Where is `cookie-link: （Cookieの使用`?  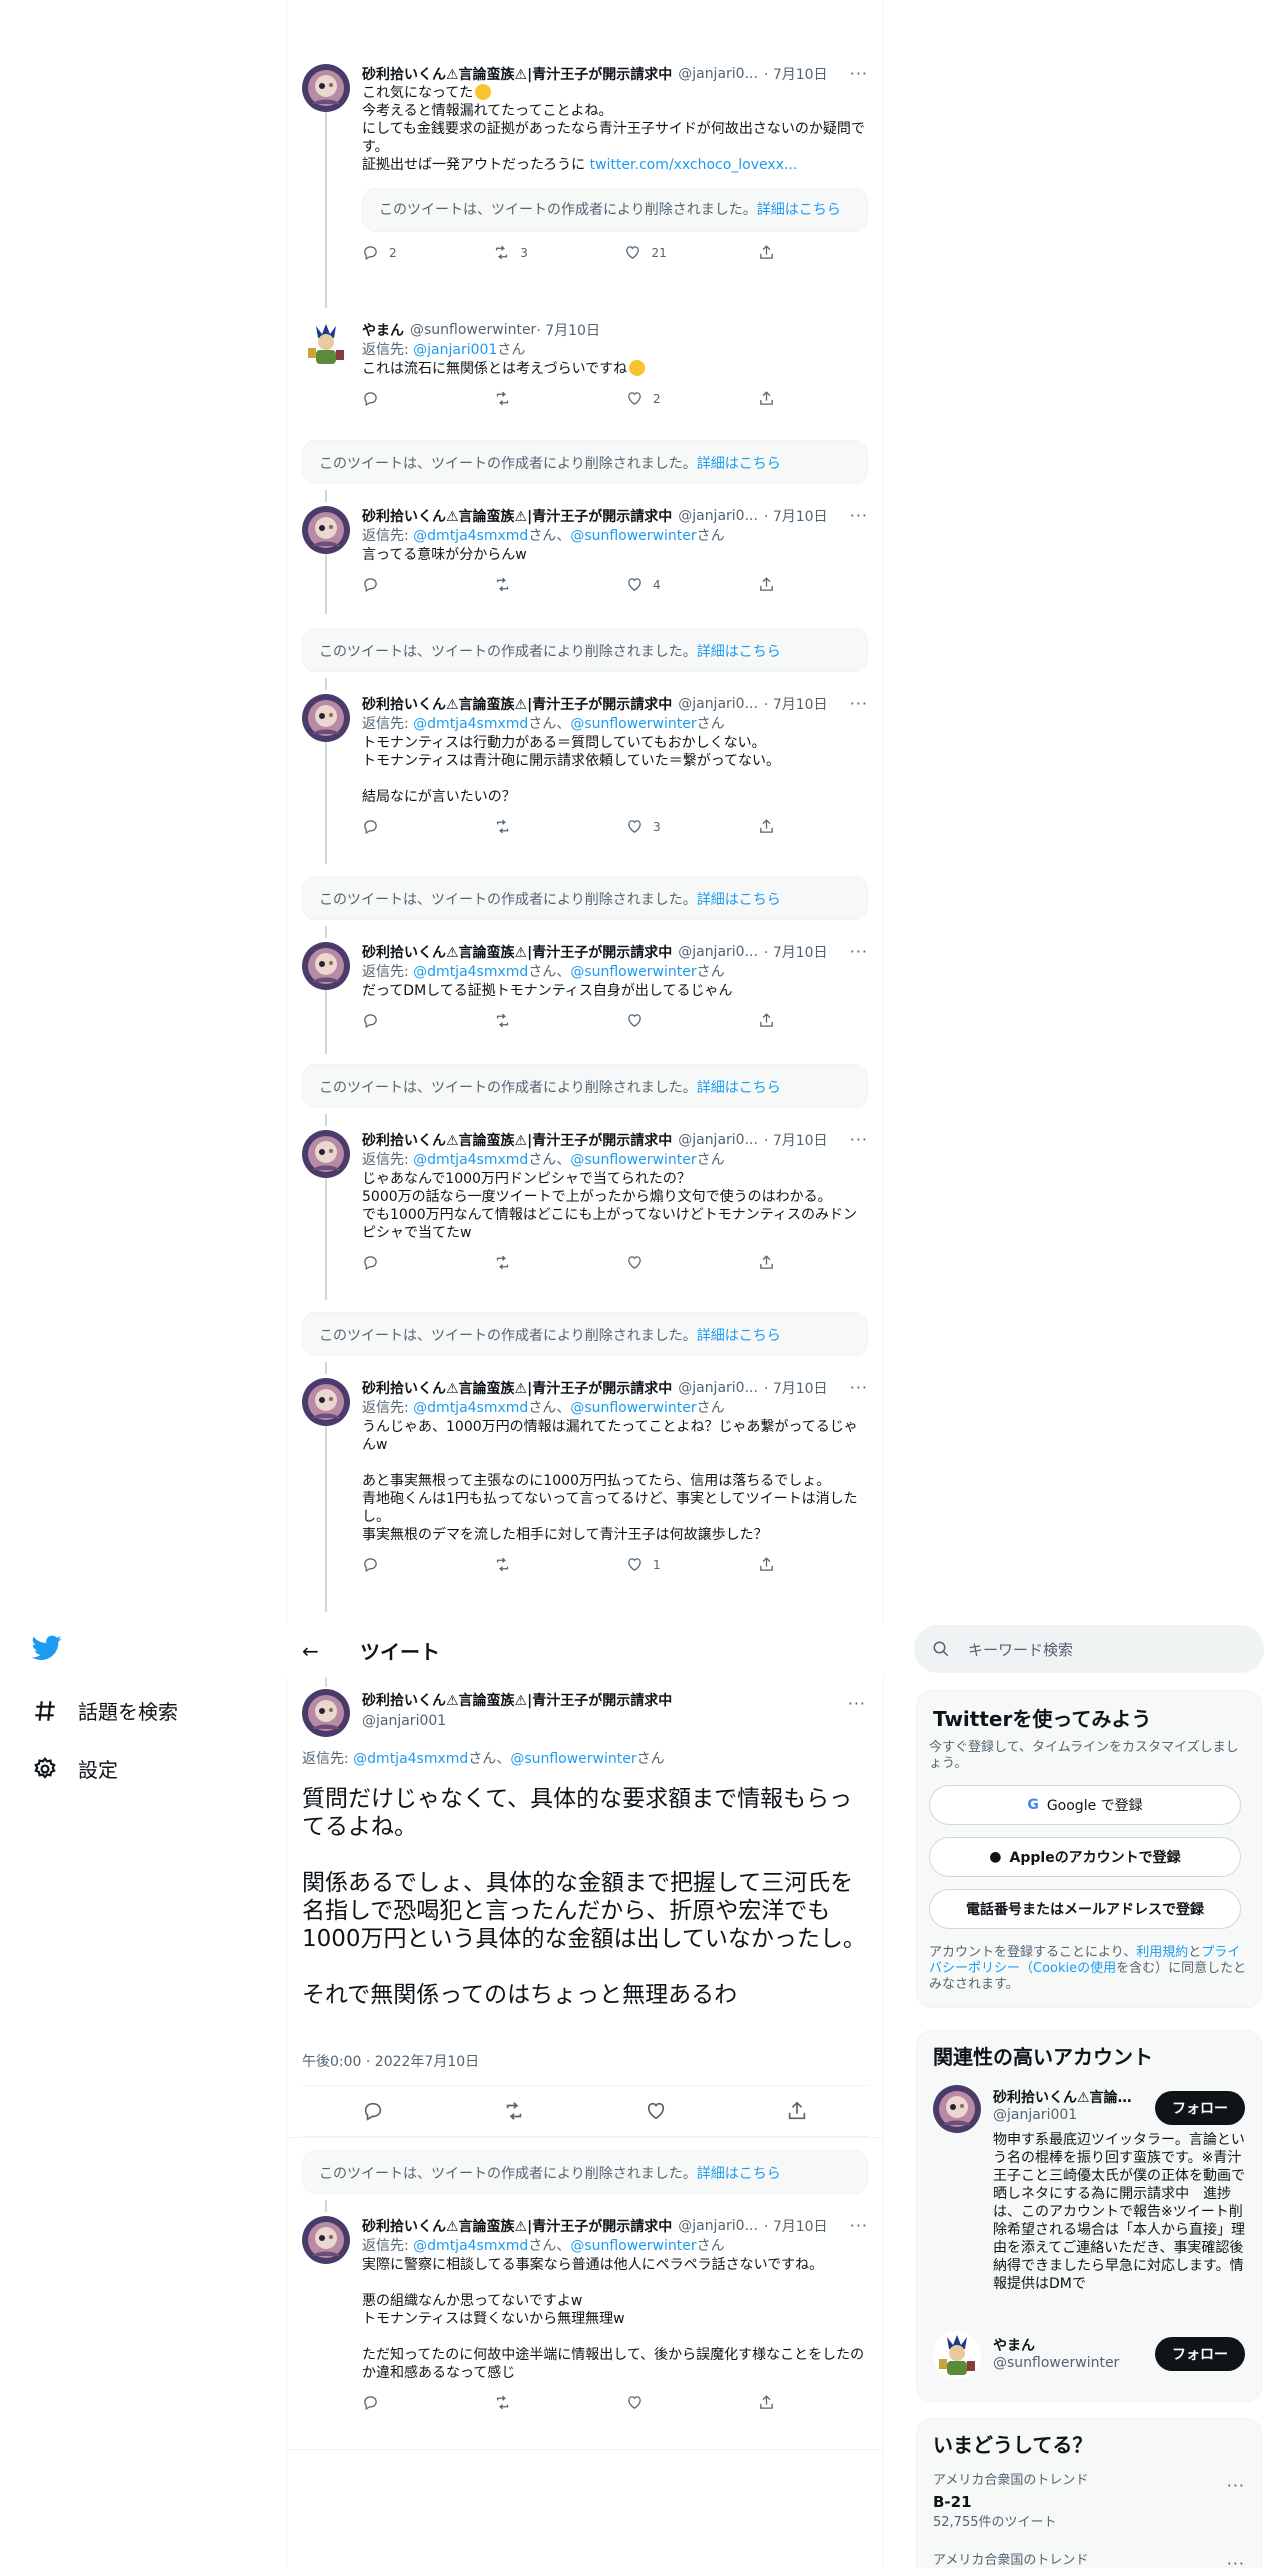
cookie-link: （Cookieの使用 is located at coordinates (1068, 1968).